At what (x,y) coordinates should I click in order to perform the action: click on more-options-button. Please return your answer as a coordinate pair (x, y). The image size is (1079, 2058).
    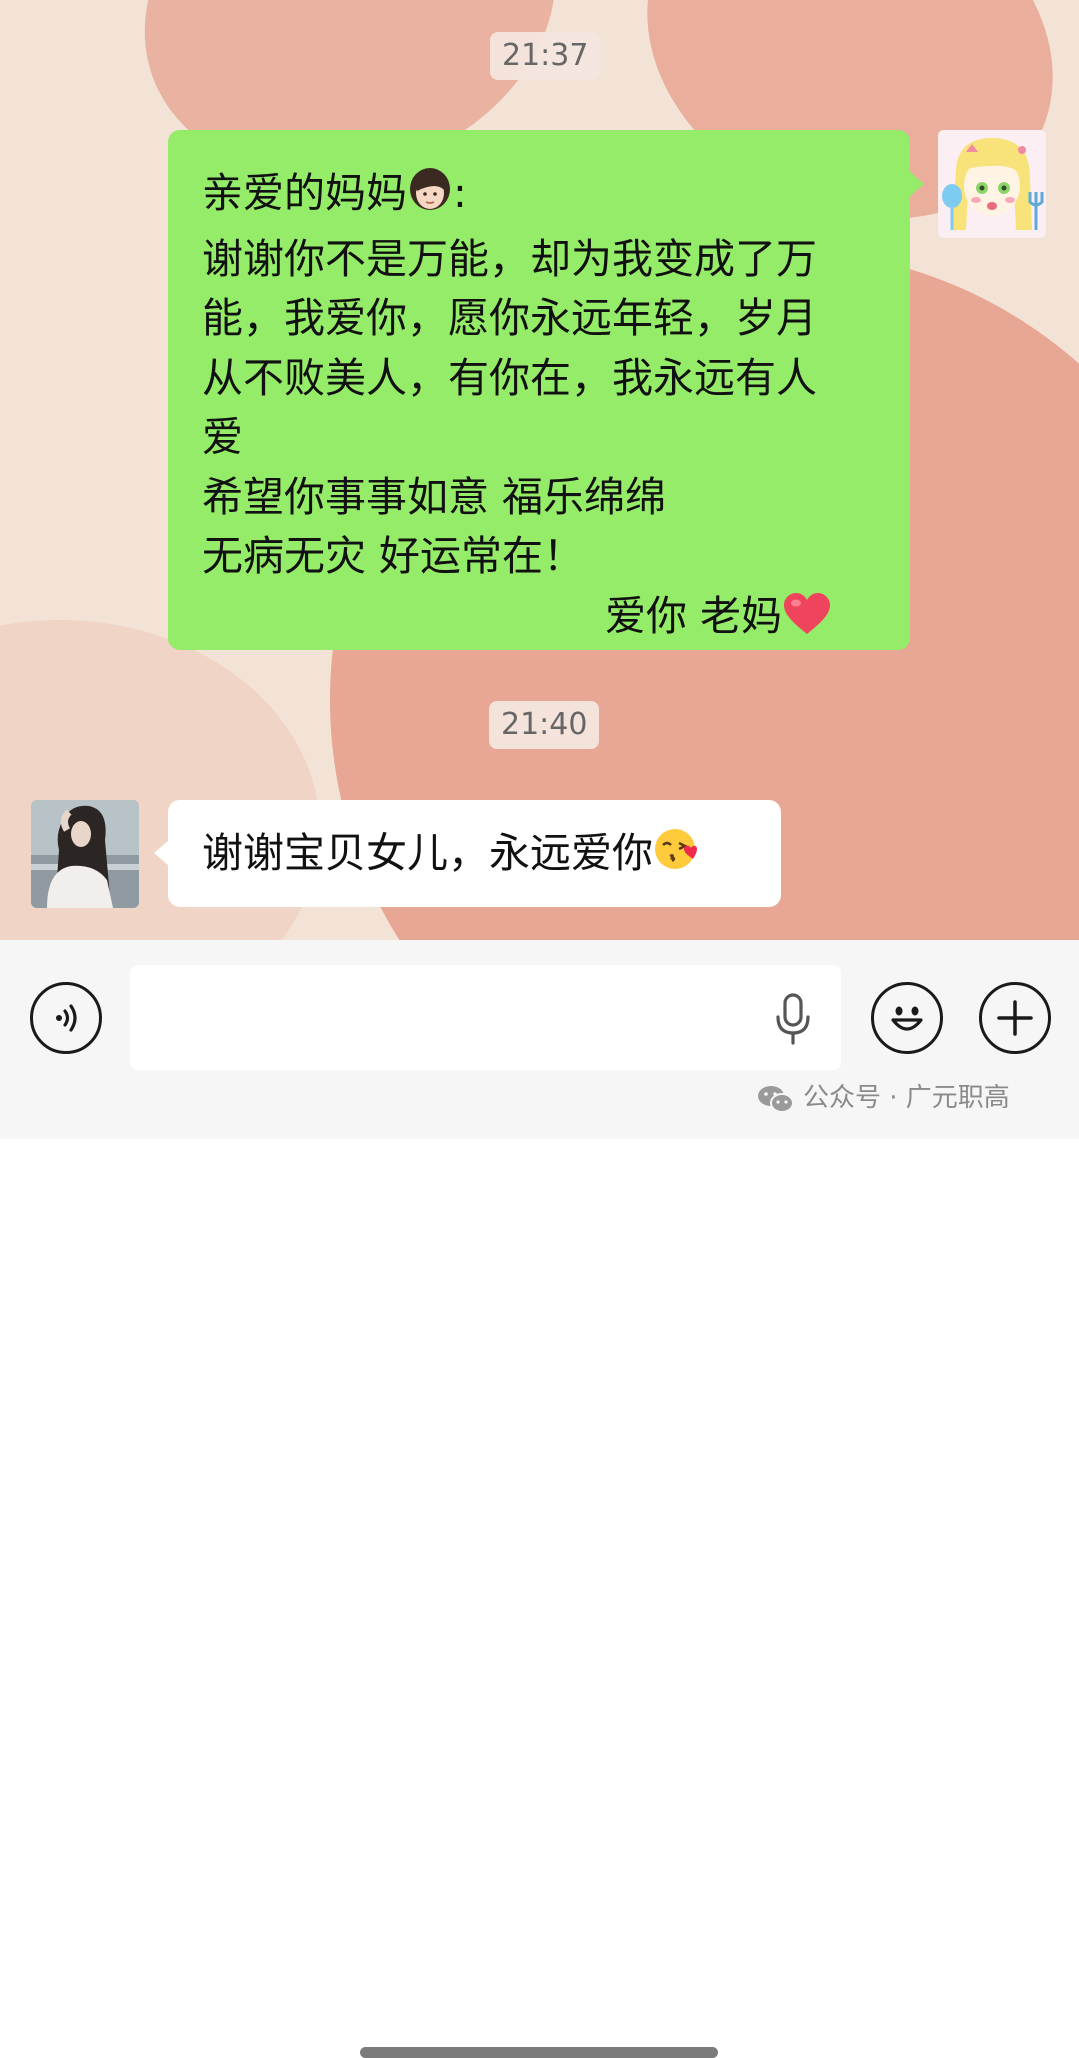
    Looking at the image, I should click on (1015, 1018).